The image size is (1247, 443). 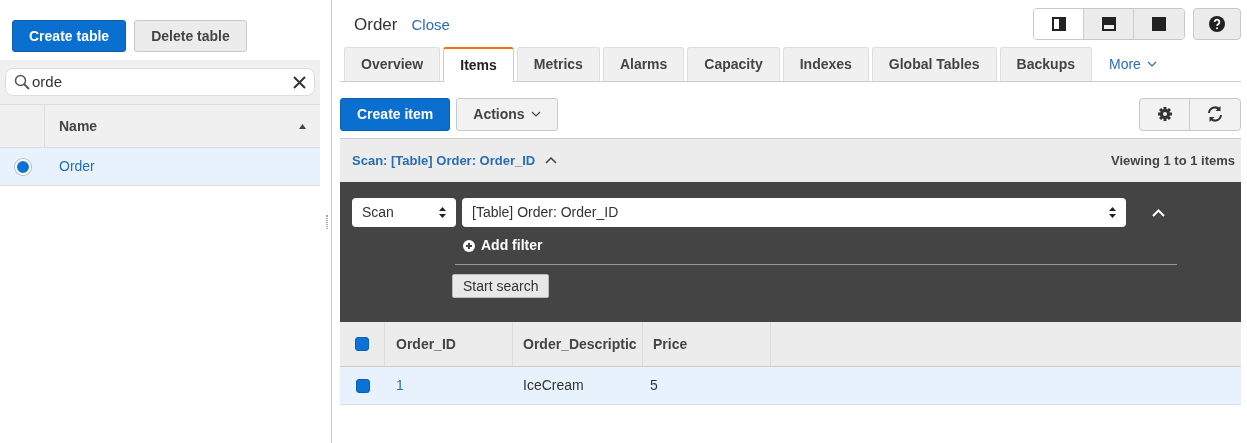 What do you see at coordinates (512, 245) in the screenshot?
I see `add-filter-button: Add filter` at bounding box center [512, 245].